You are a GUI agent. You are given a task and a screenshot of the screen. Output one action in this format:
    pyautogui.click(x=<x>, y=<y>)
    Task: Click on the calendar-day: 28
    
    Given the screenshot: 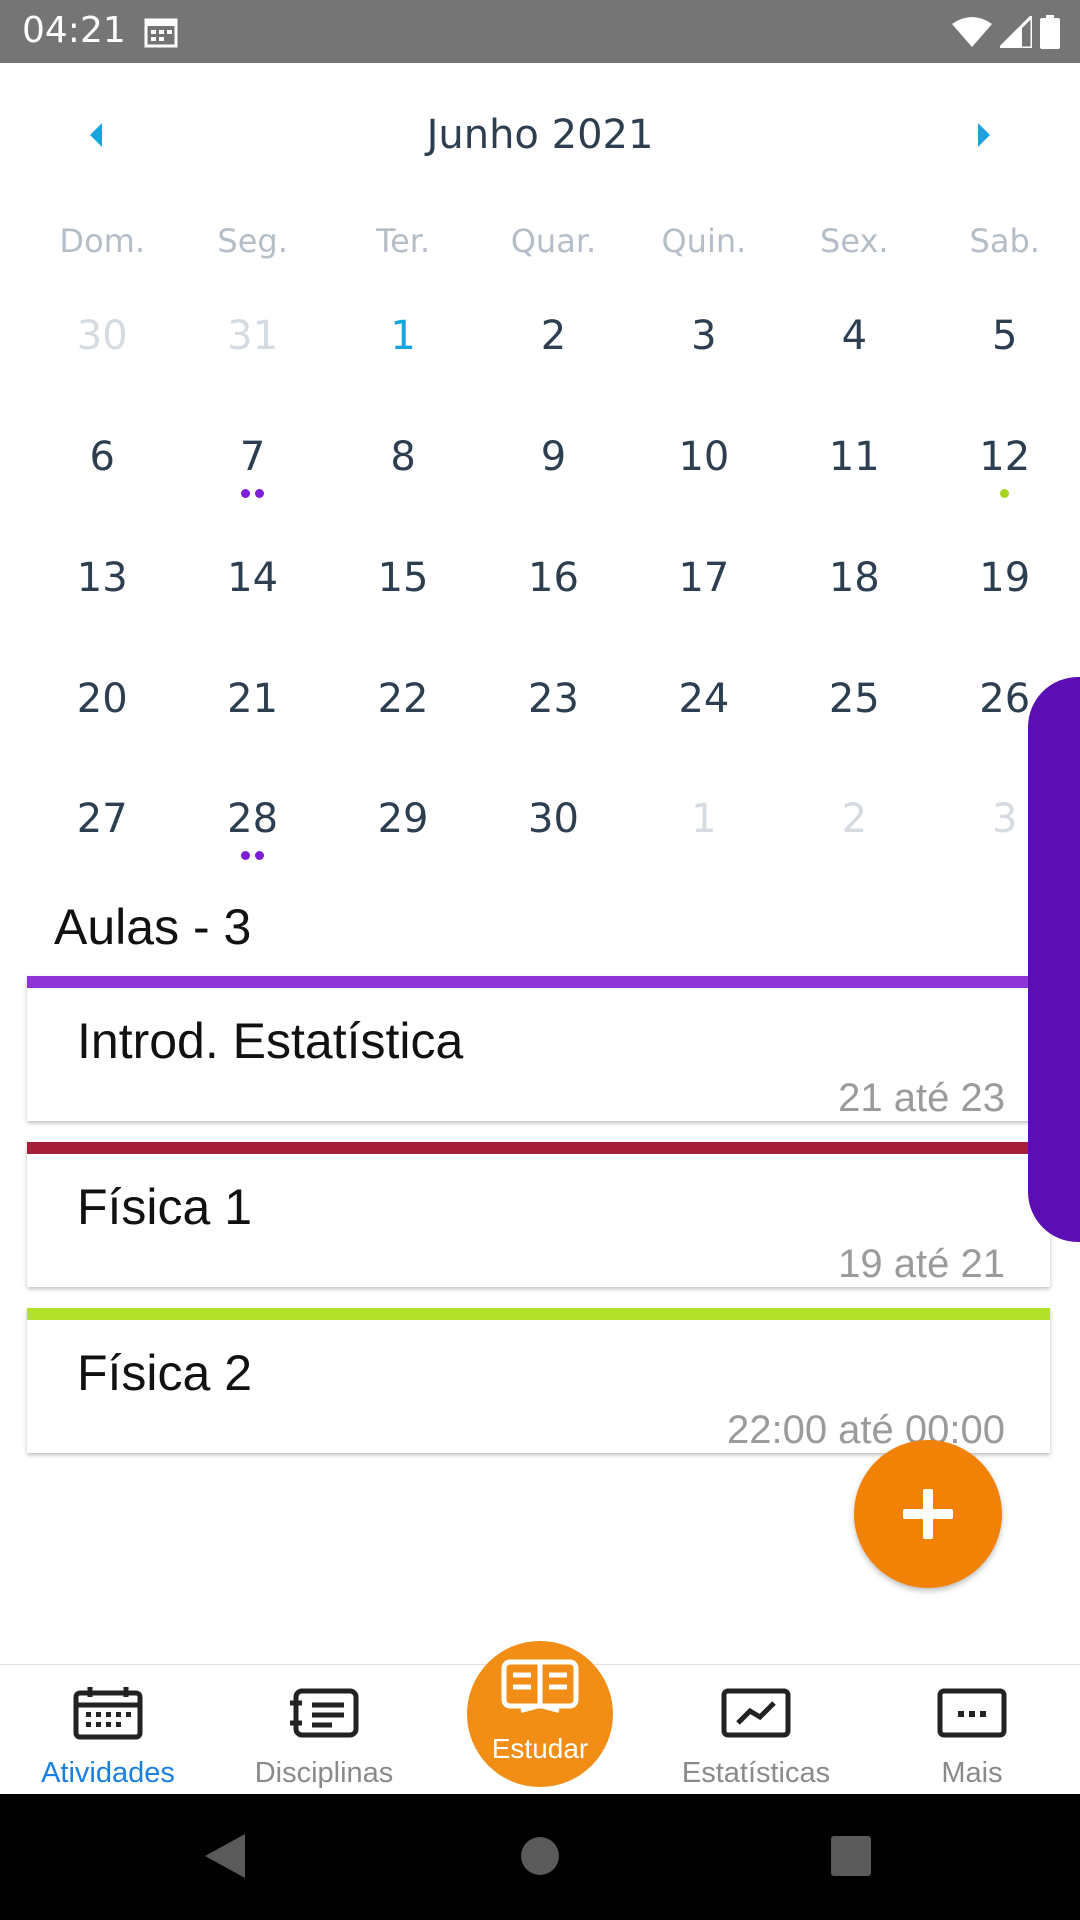 What is the action you would take?
    pyautogui.click(x=252, y=834)
    